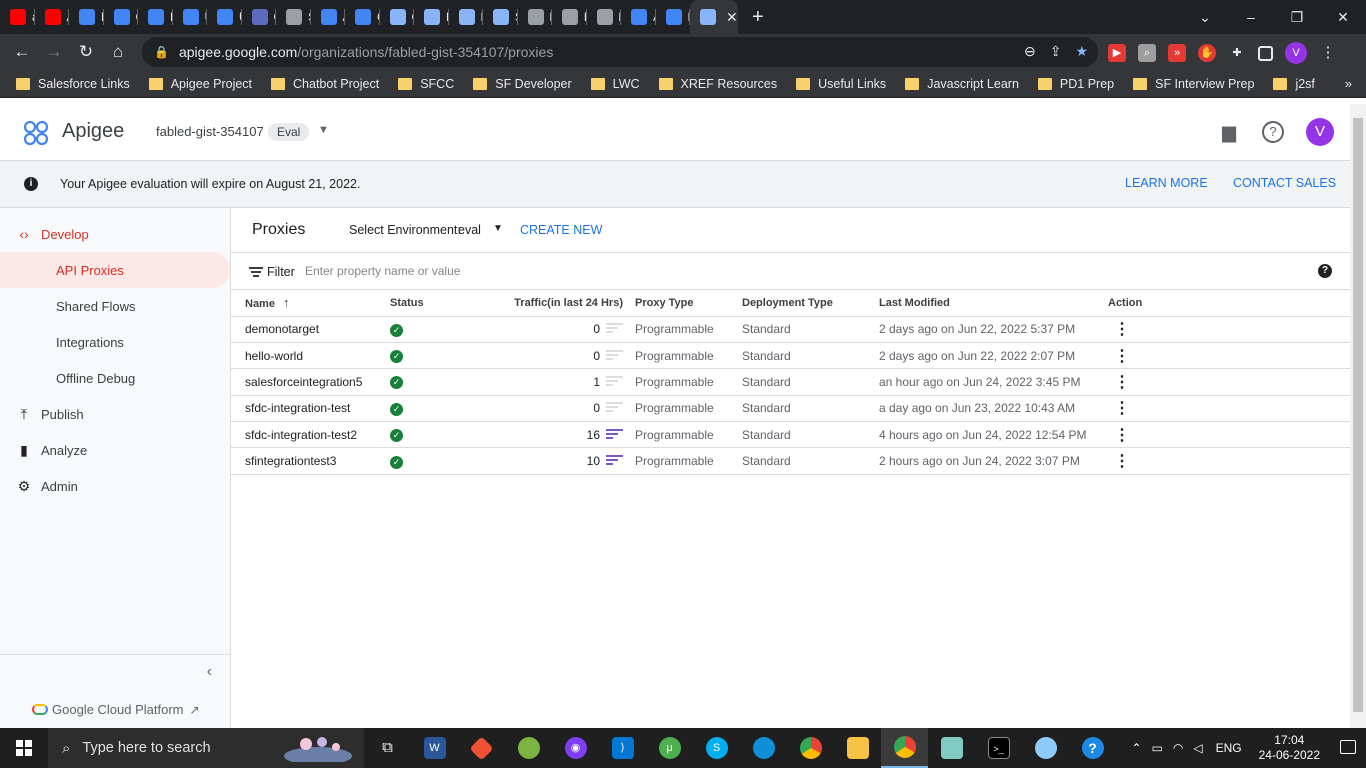 The image size is (1366, 768). What do you see at coordinates (259, 17) in the screenshot?
I see `browser-tab: Ce` at bounding box center [259, 17].